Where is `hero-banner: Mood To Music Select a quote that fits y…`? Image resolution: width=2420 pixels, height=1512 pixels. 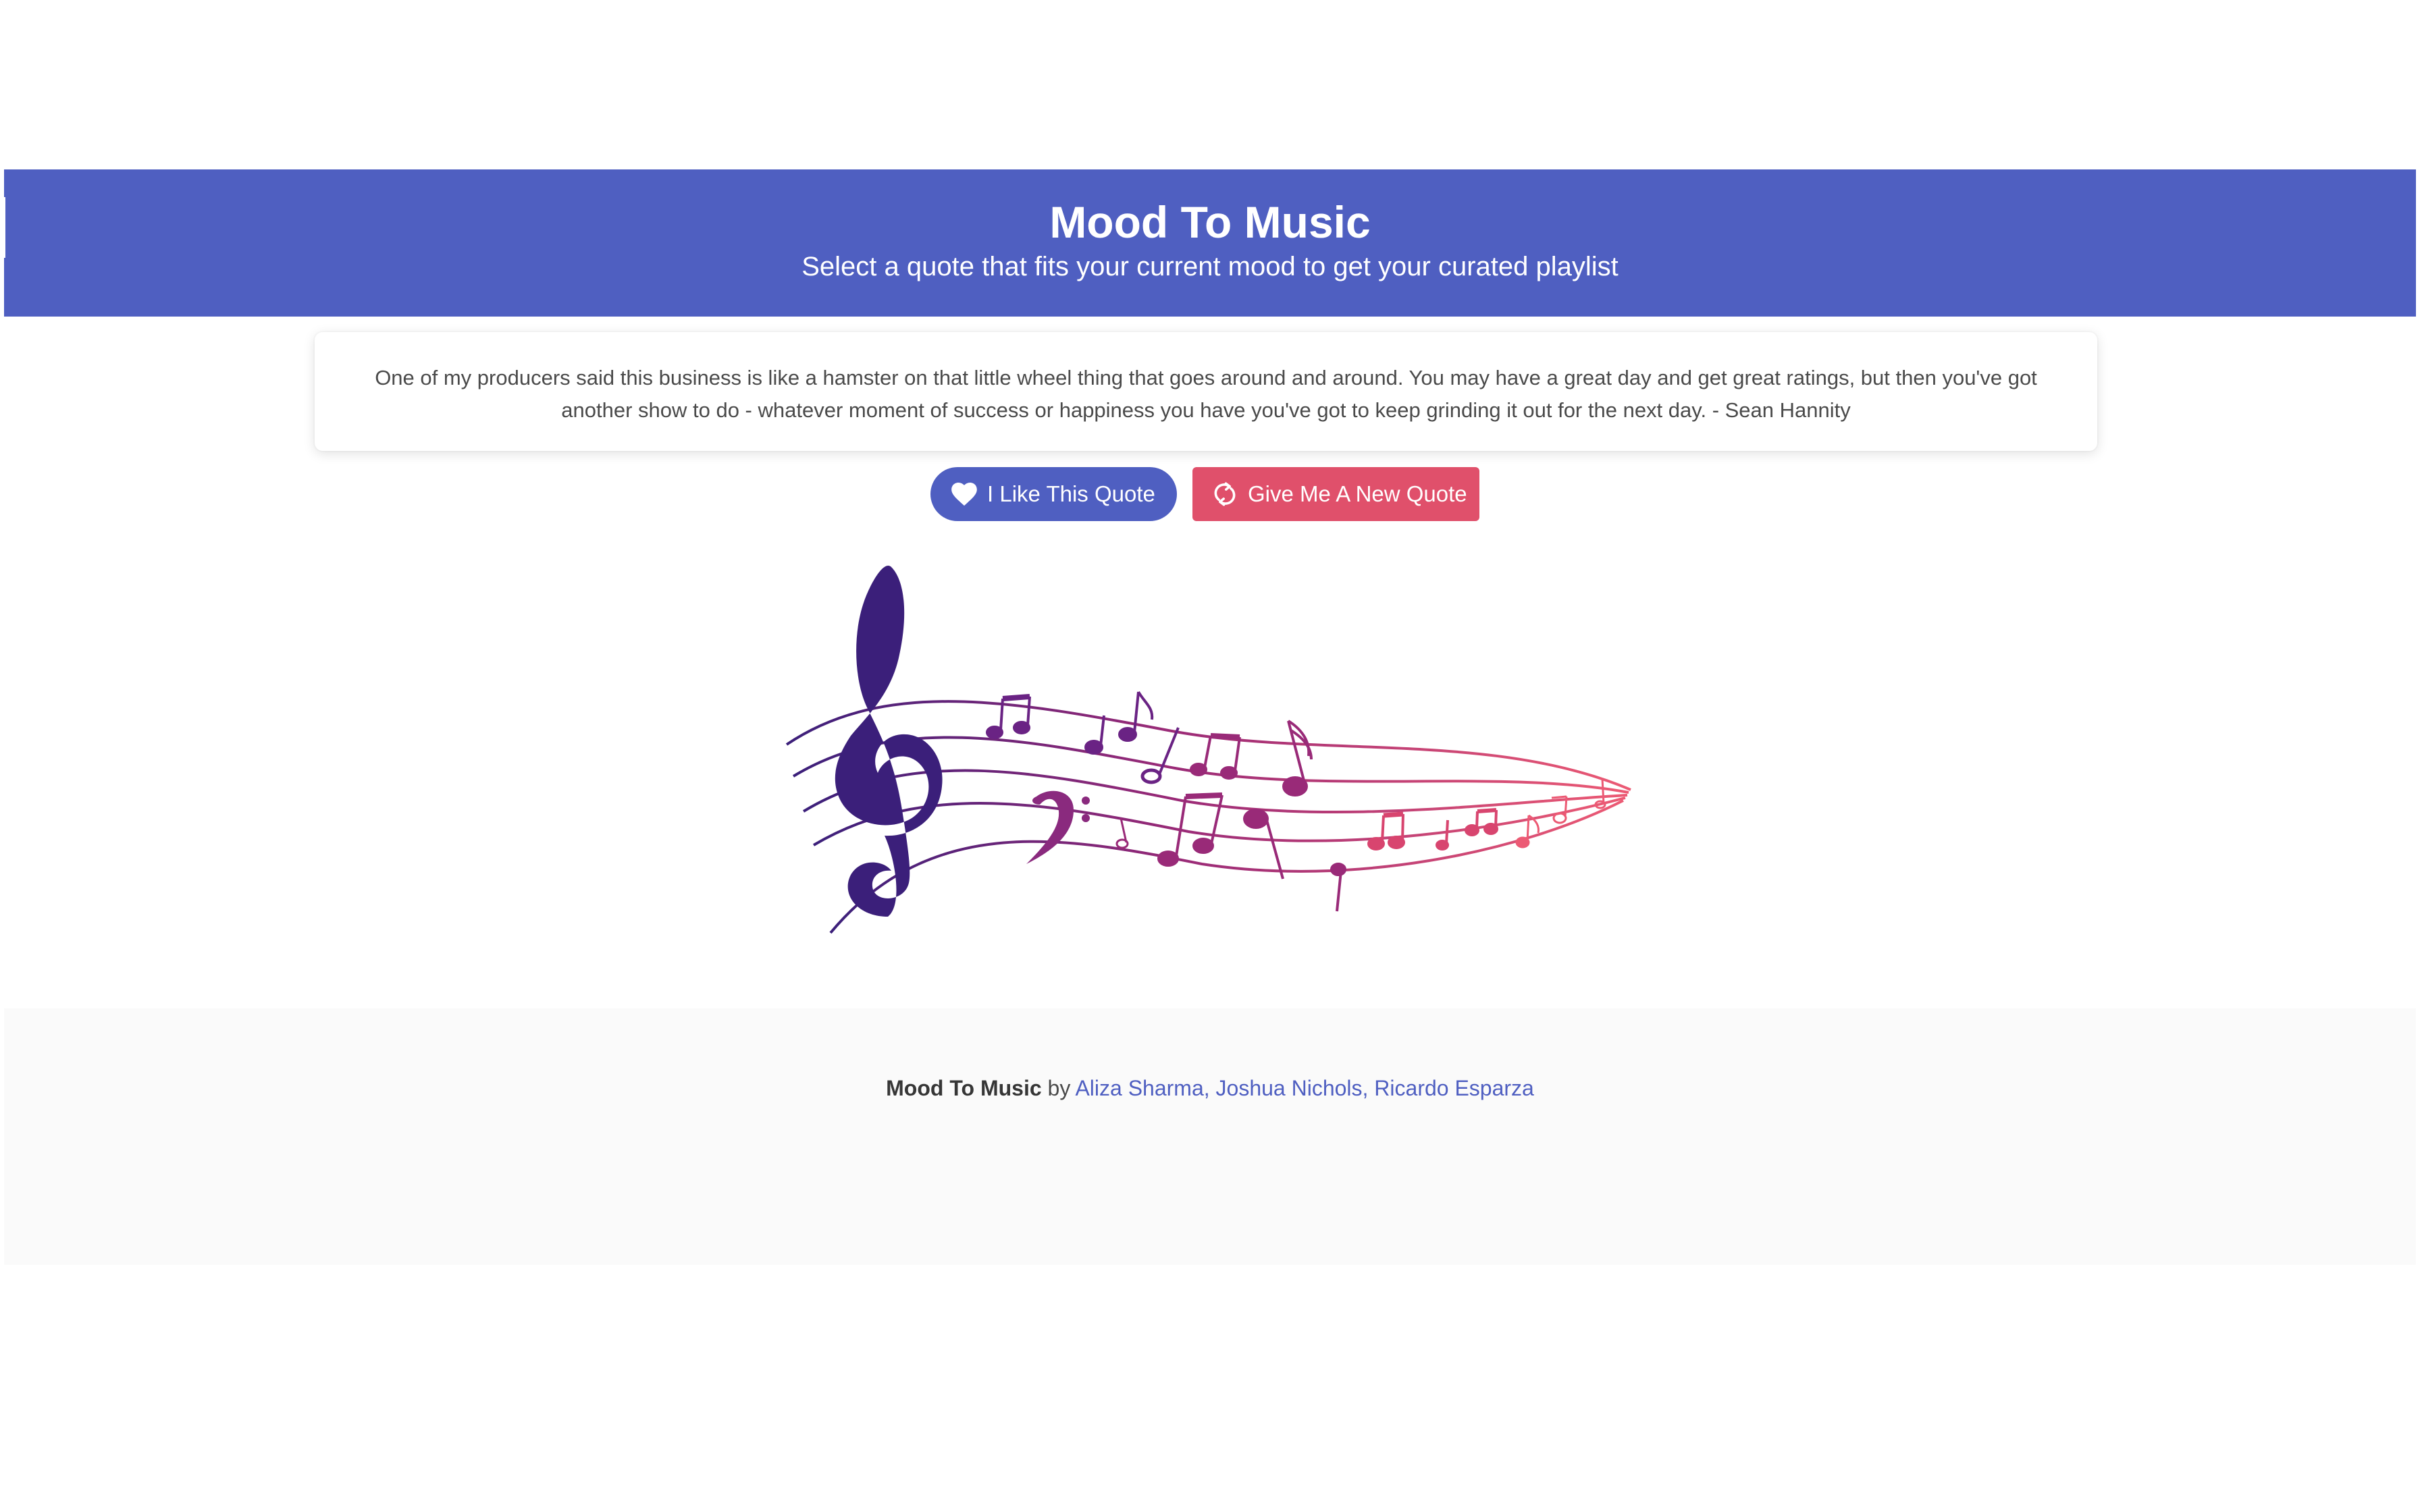
hero-banner: Mood To Music Select a quote that fits y… is located at coordinates (1210, 243).